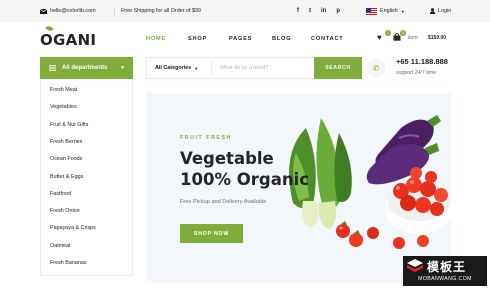 Image resolution: width=490 pixels, height=290 pixels. What do you see at coordinates (432, 11) in the screenshot?
I see `user-icon` at bounding box center [432, 11].